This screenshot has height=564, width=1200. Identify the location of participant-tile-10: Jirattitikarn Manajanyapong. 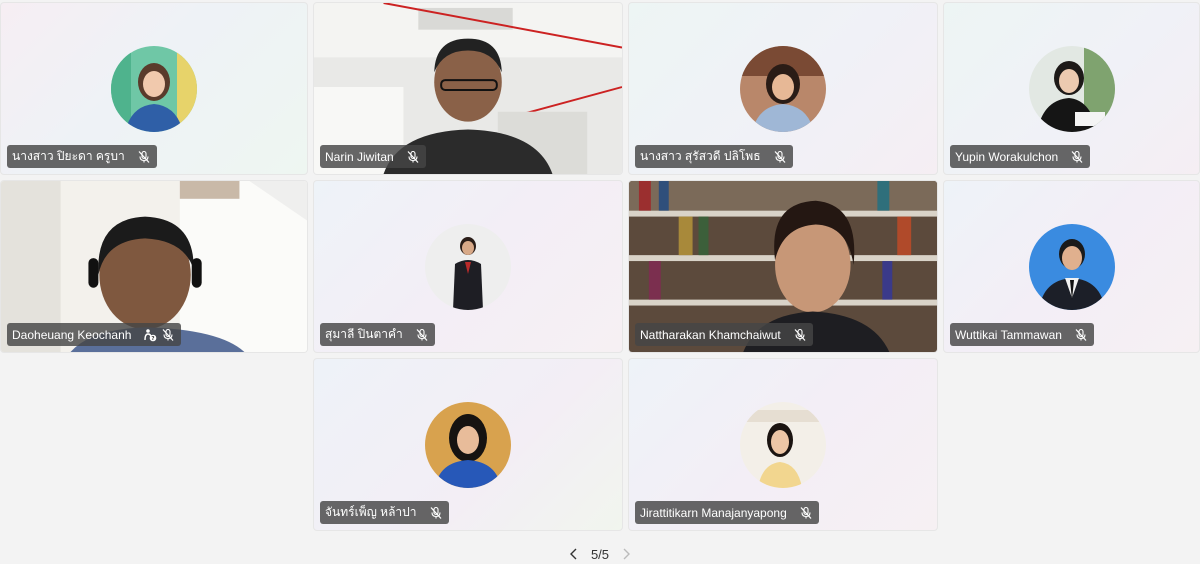
(783, 444).